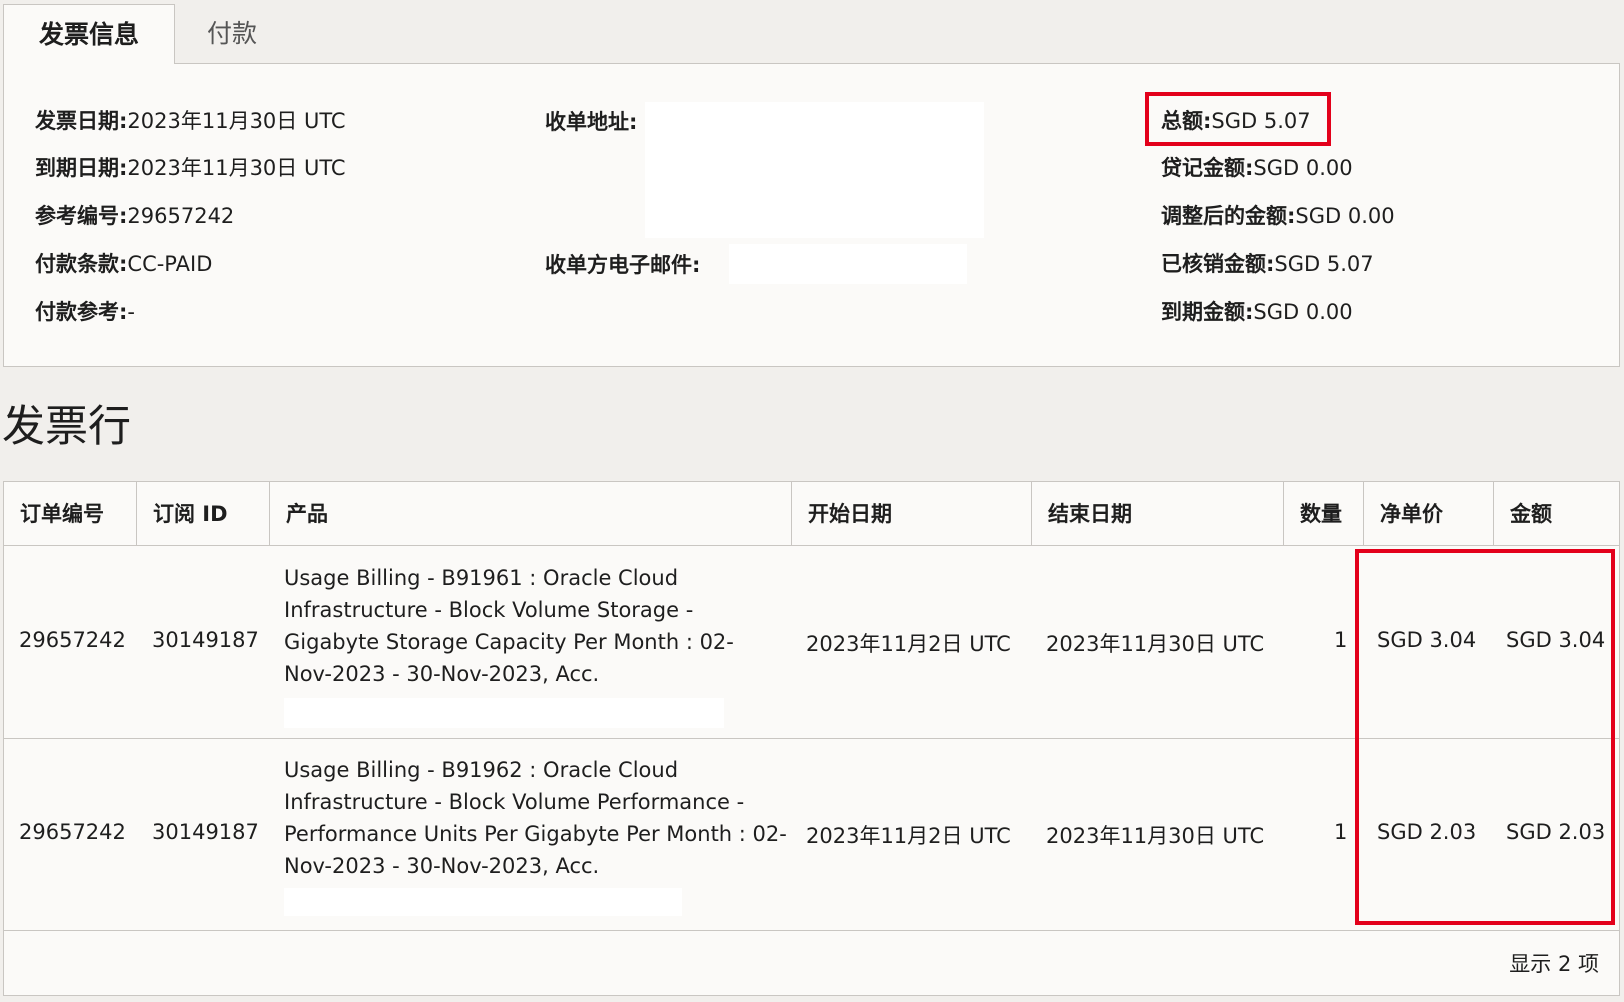 This screenshot has width=1624, height=1002. Describe the element at coordinates (1207, 168) in the screenshot. I see `credit-amount-label: 贷记金额:` at that location.